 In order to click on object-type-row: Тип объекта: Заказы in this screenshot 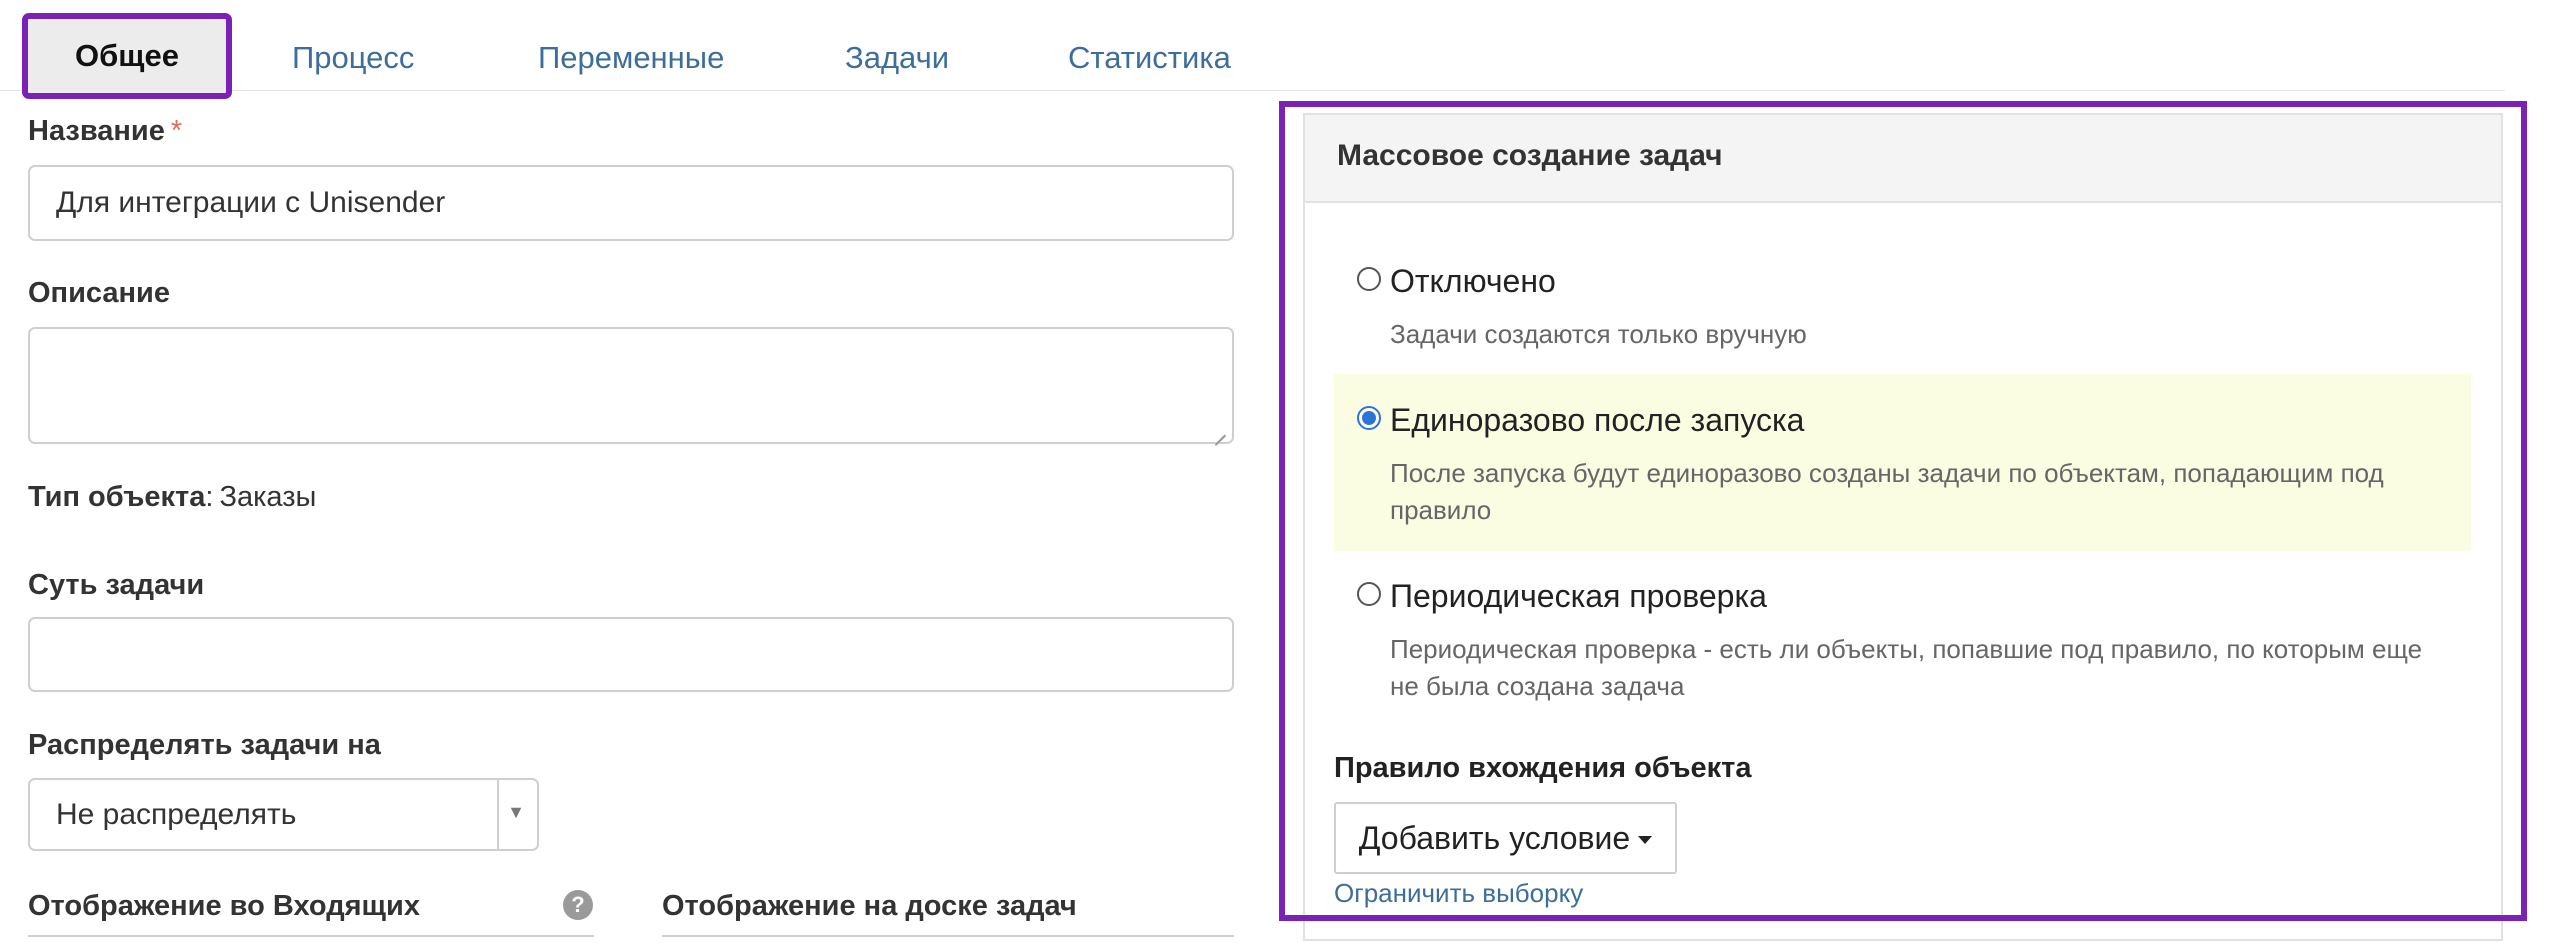, I will do `click(172, 497)`.